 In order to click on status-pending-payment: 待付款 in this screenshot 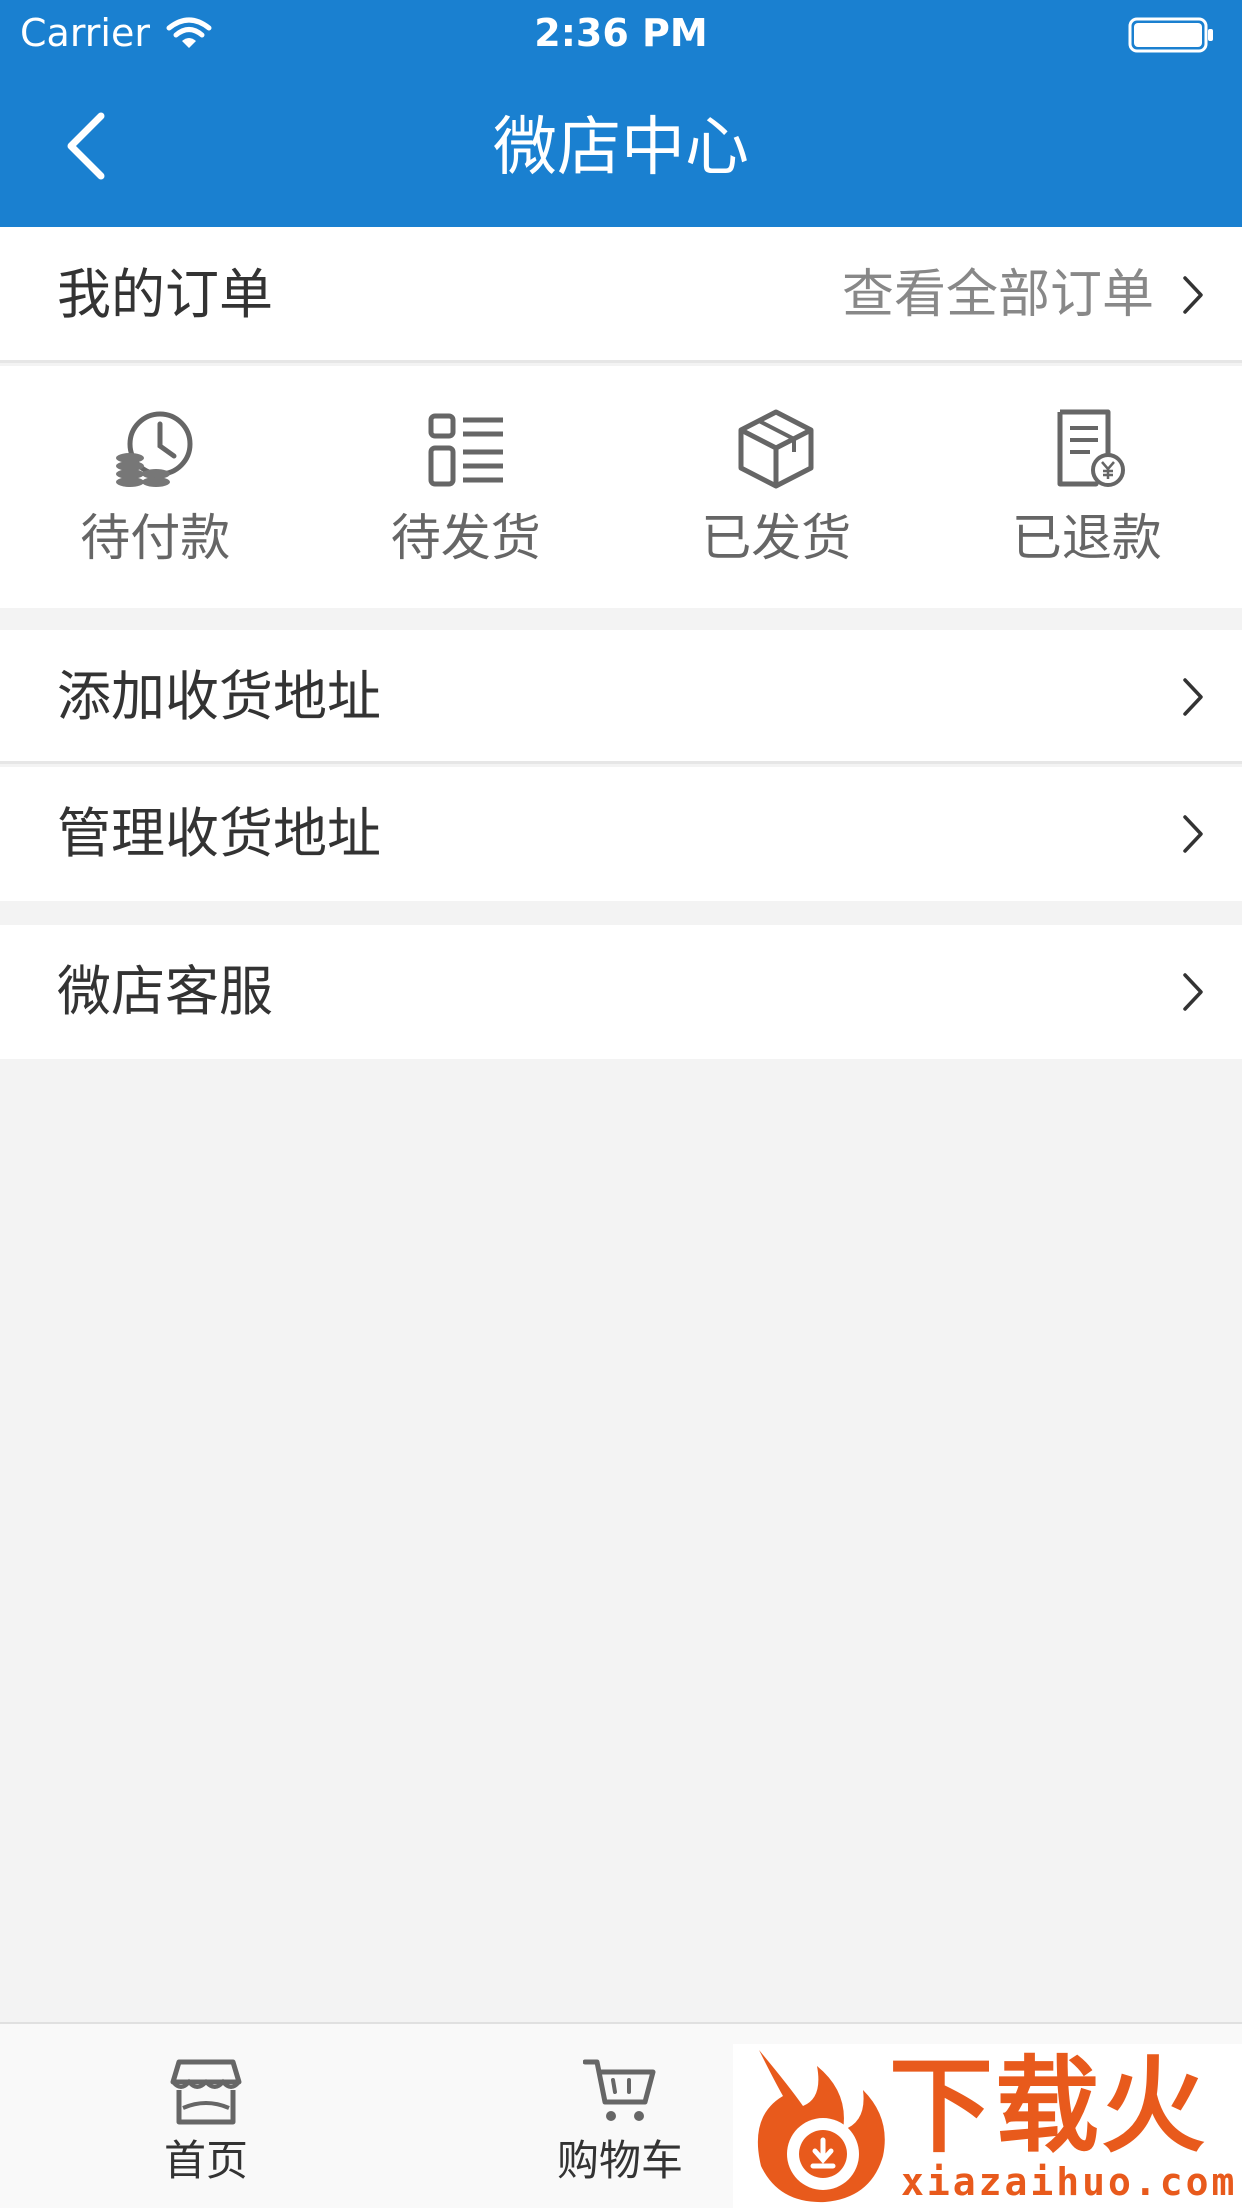, I will do `click(155, 487)`.